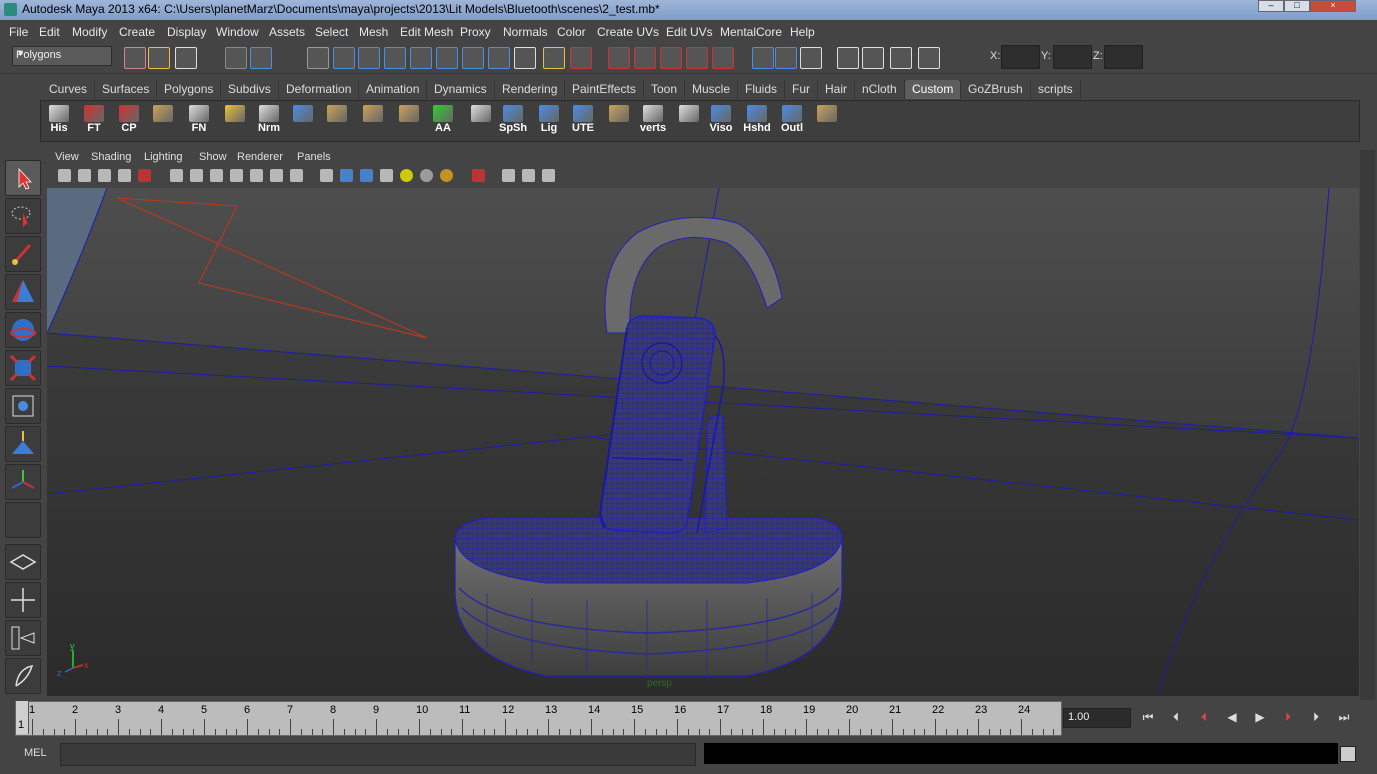 The height and width of the screenshot is (774, 1377). What do you see at coordinates (1333, 6) in the screenshot?
I see `close-button: ×` at bounding box center [1333, 6].